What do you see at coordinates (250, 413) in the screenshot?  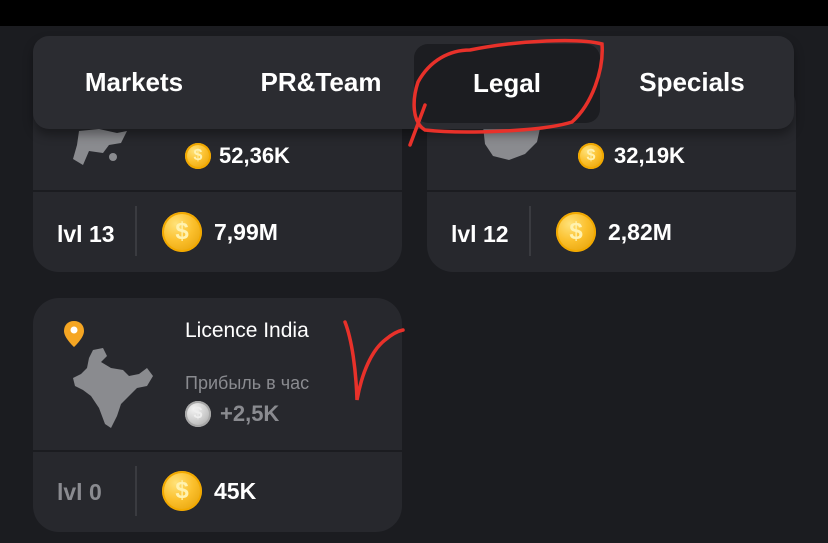 I see `profit-value: +2,5K` at bounding box center [250, 413].